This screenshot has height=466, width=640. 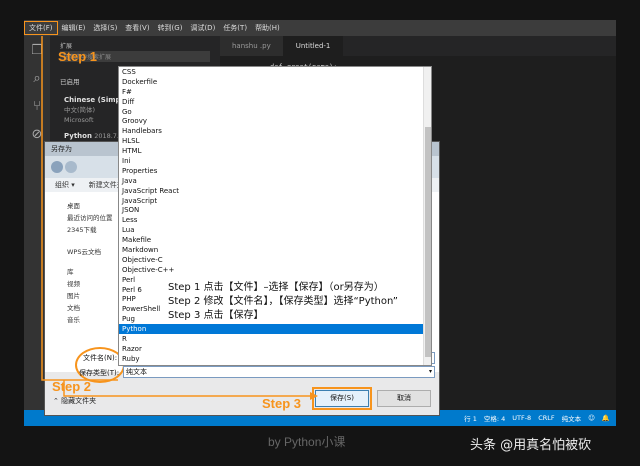 What do you see at coordinates (79, 208) in the screenshot?
I see `step1-arrow-line` at bounding box center [79, 208].